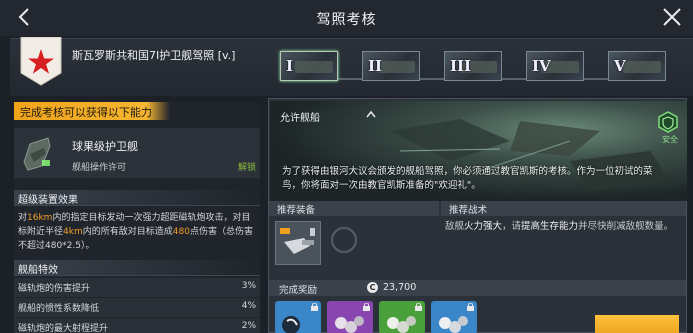 This screenshot has height=333, width=693. Describe the element at coordinates (309, 66) in the screenshot. I see `tier-1-button: I` at that location.